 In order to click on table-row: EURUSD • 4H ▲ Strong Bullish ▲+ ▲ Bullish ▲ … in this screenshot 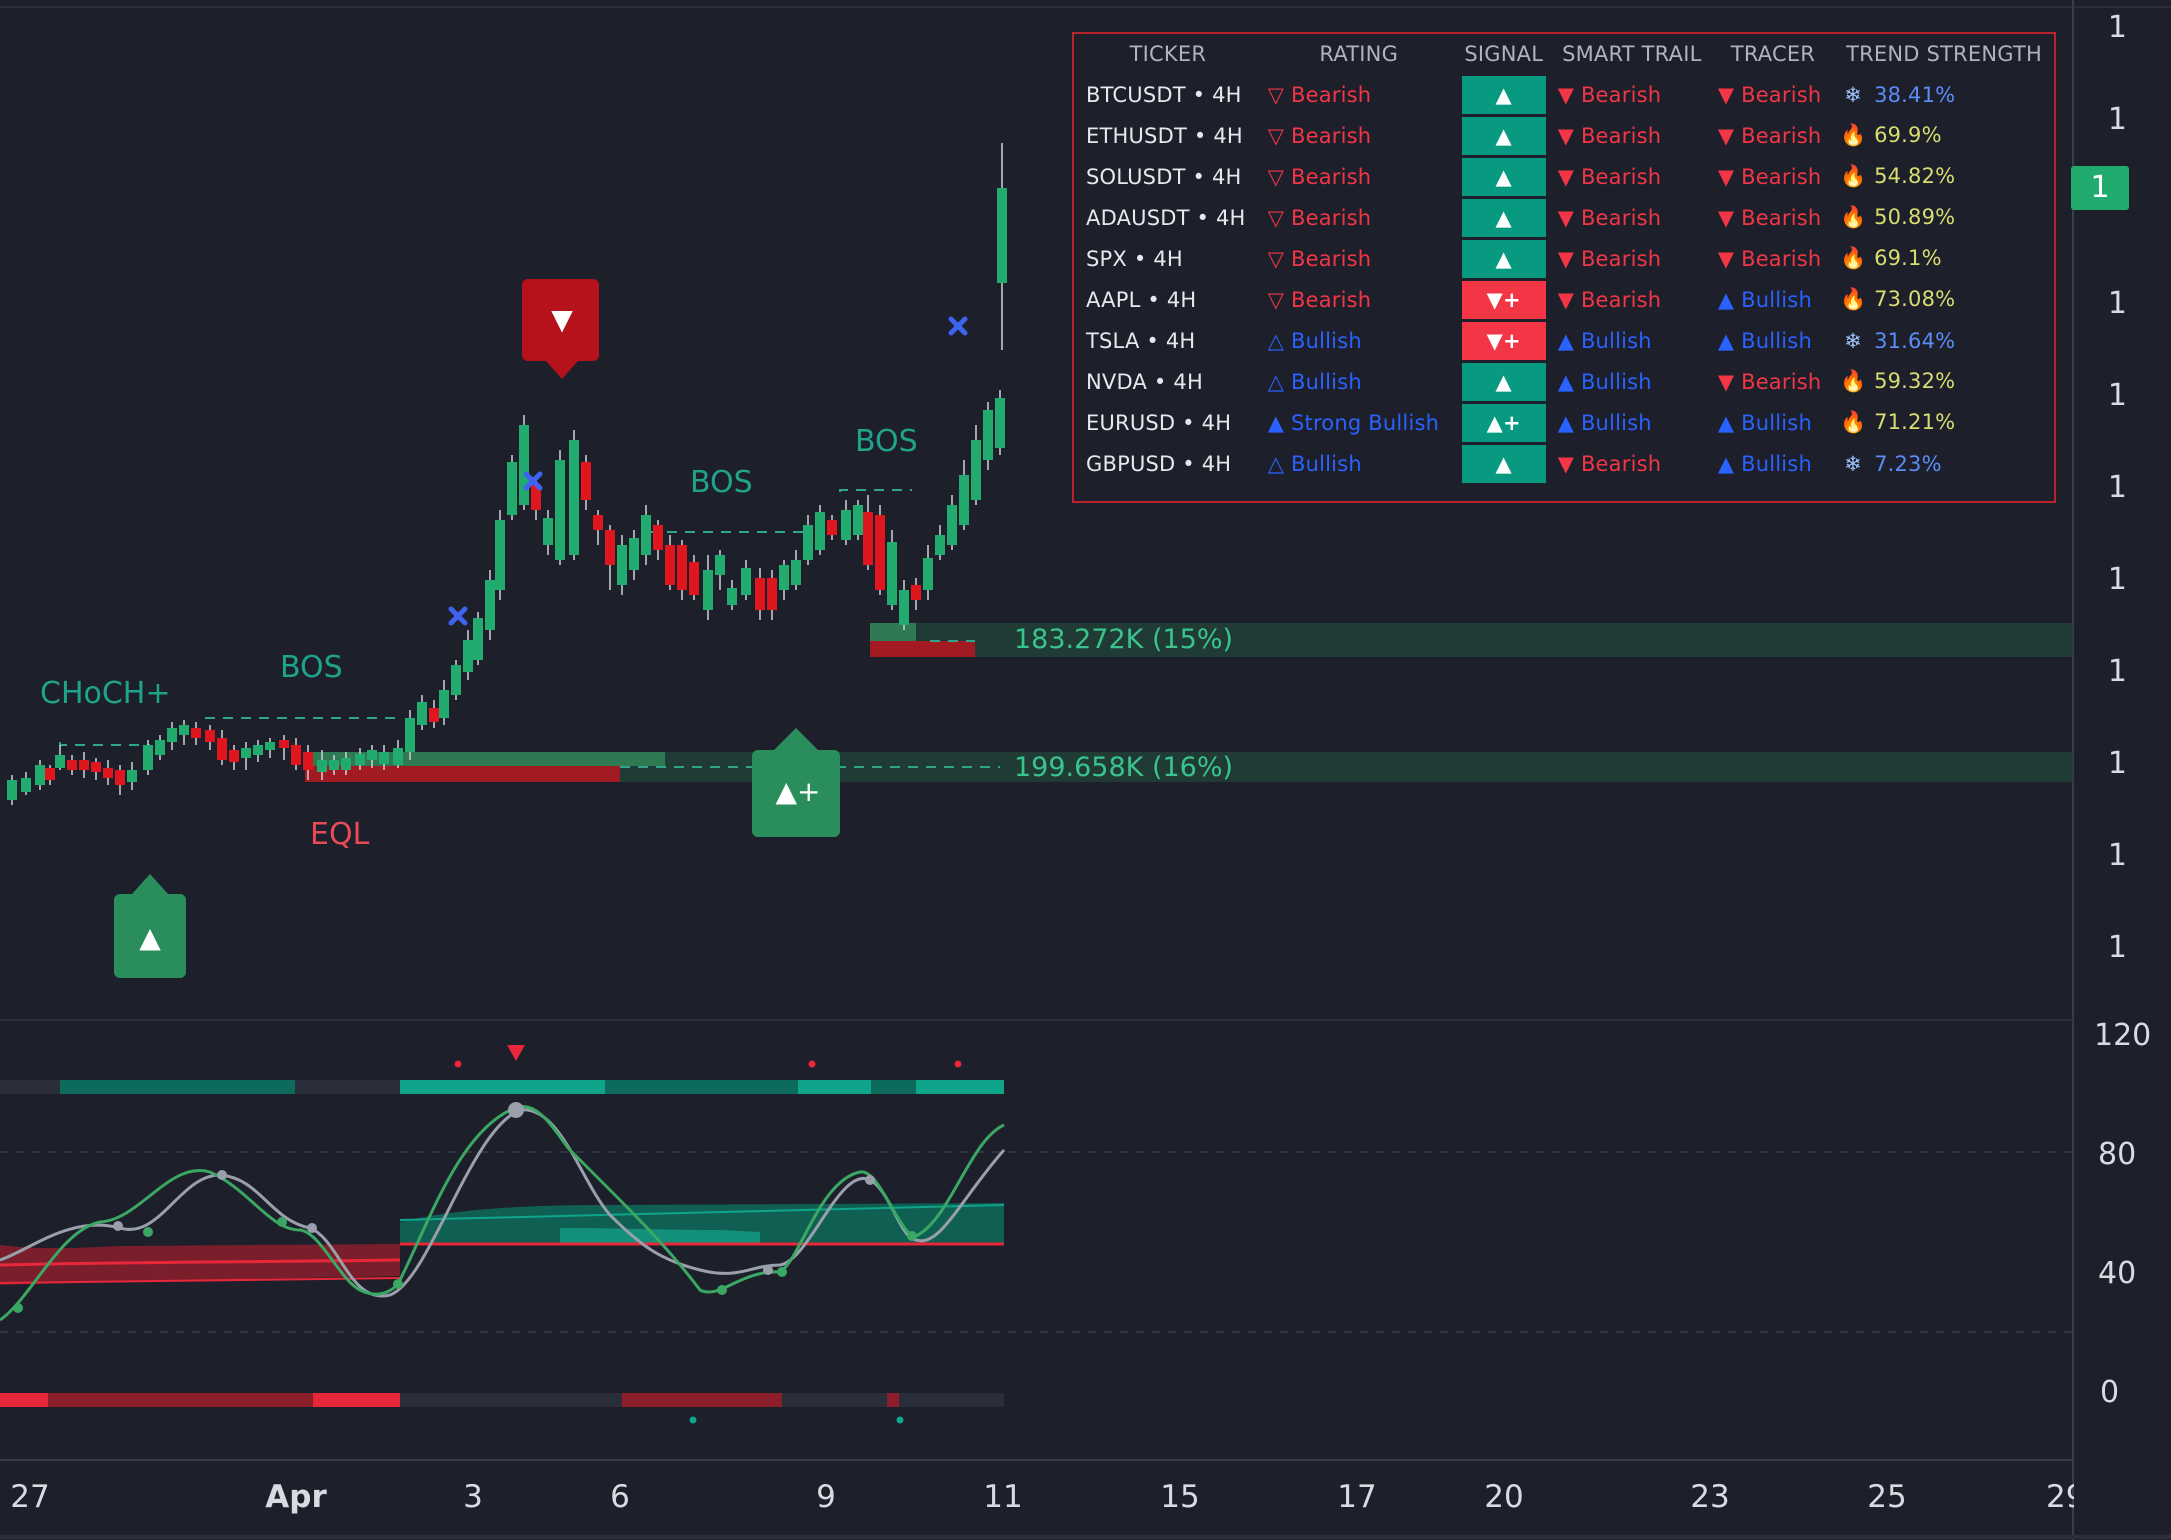, I will do `click(1564, 422)`.